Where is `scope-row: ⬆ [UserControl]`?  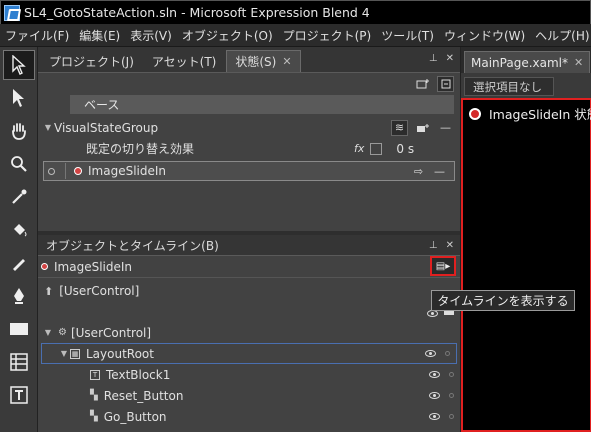 scope-row: ⬆ [UserControl] is located at coordinates (249, 291).